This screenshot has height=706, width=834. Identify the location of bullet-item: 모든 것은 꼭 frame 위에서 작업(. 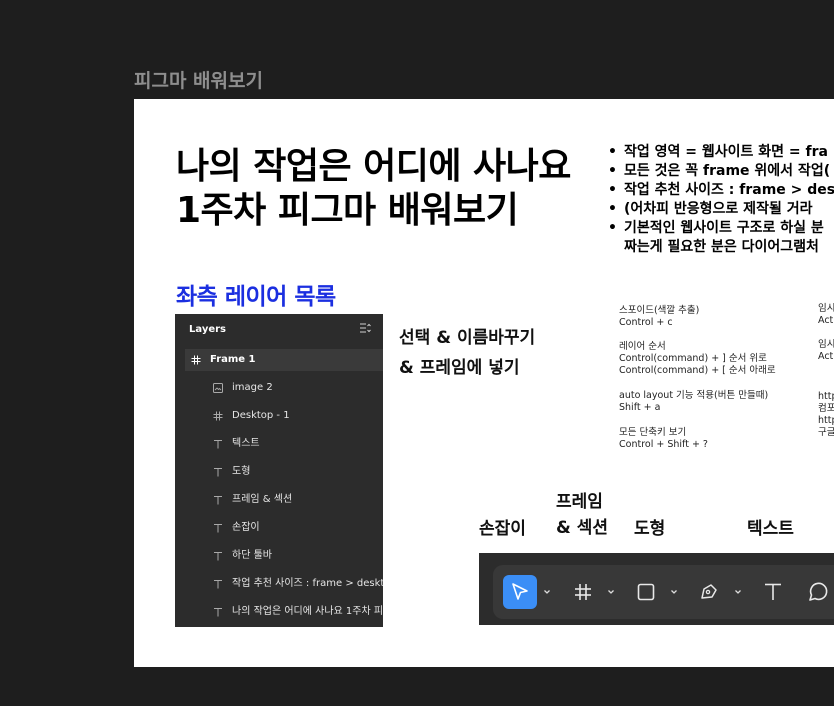
(721, 171).